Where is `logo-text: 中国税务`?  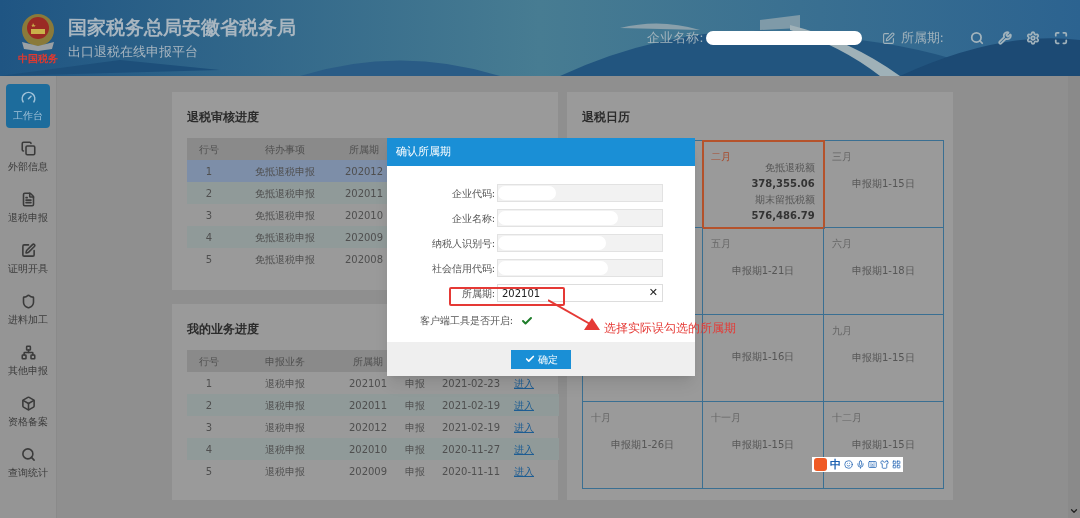 logo-text: 中国税务 is located at coordinates (38, 59).